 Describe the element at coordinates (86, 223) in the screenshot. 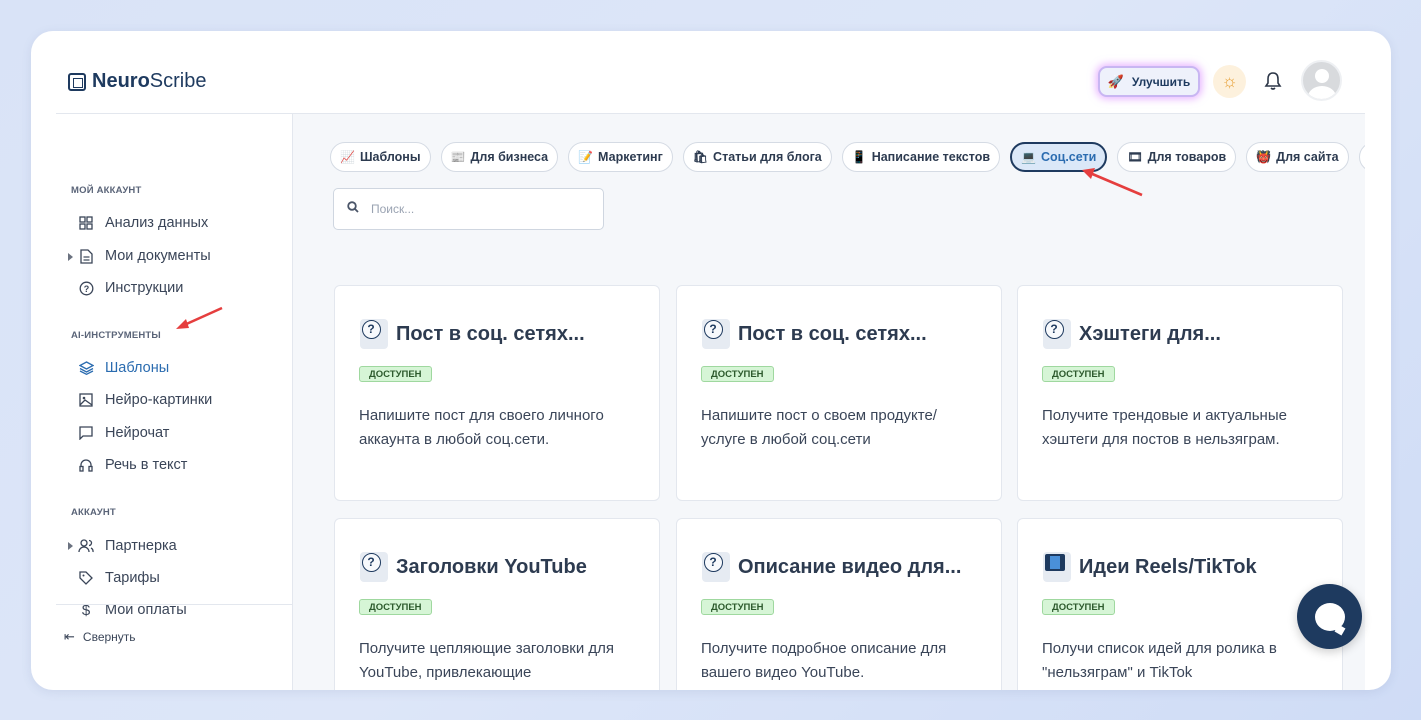

I see `grid-icon` at that location.